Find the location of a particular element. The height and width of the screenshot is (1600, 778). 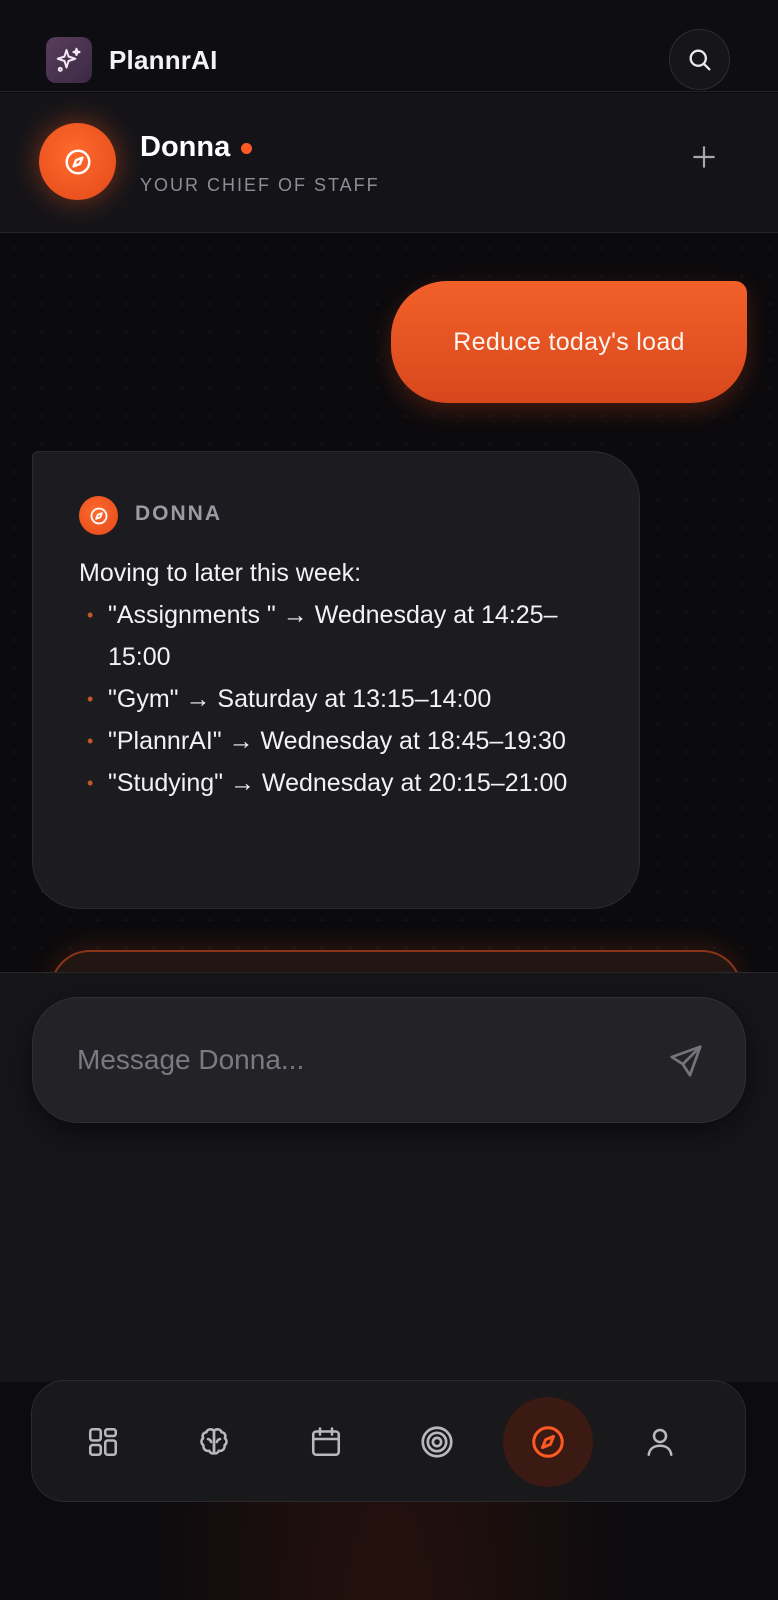

list-item-text: "Studying" → Wednesday at 20:15–21:00 is located at coordinates (338, 783).